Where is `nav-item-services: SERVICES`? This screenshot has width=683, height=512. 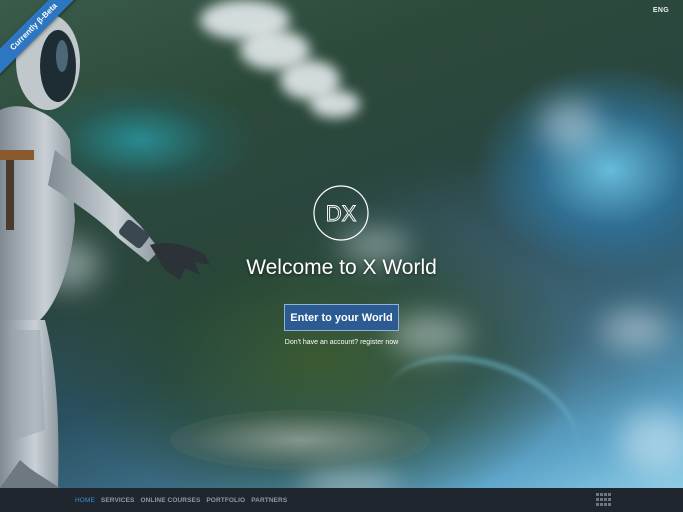
nav-item-services: SERVICES is located at coordinates (118, 500).